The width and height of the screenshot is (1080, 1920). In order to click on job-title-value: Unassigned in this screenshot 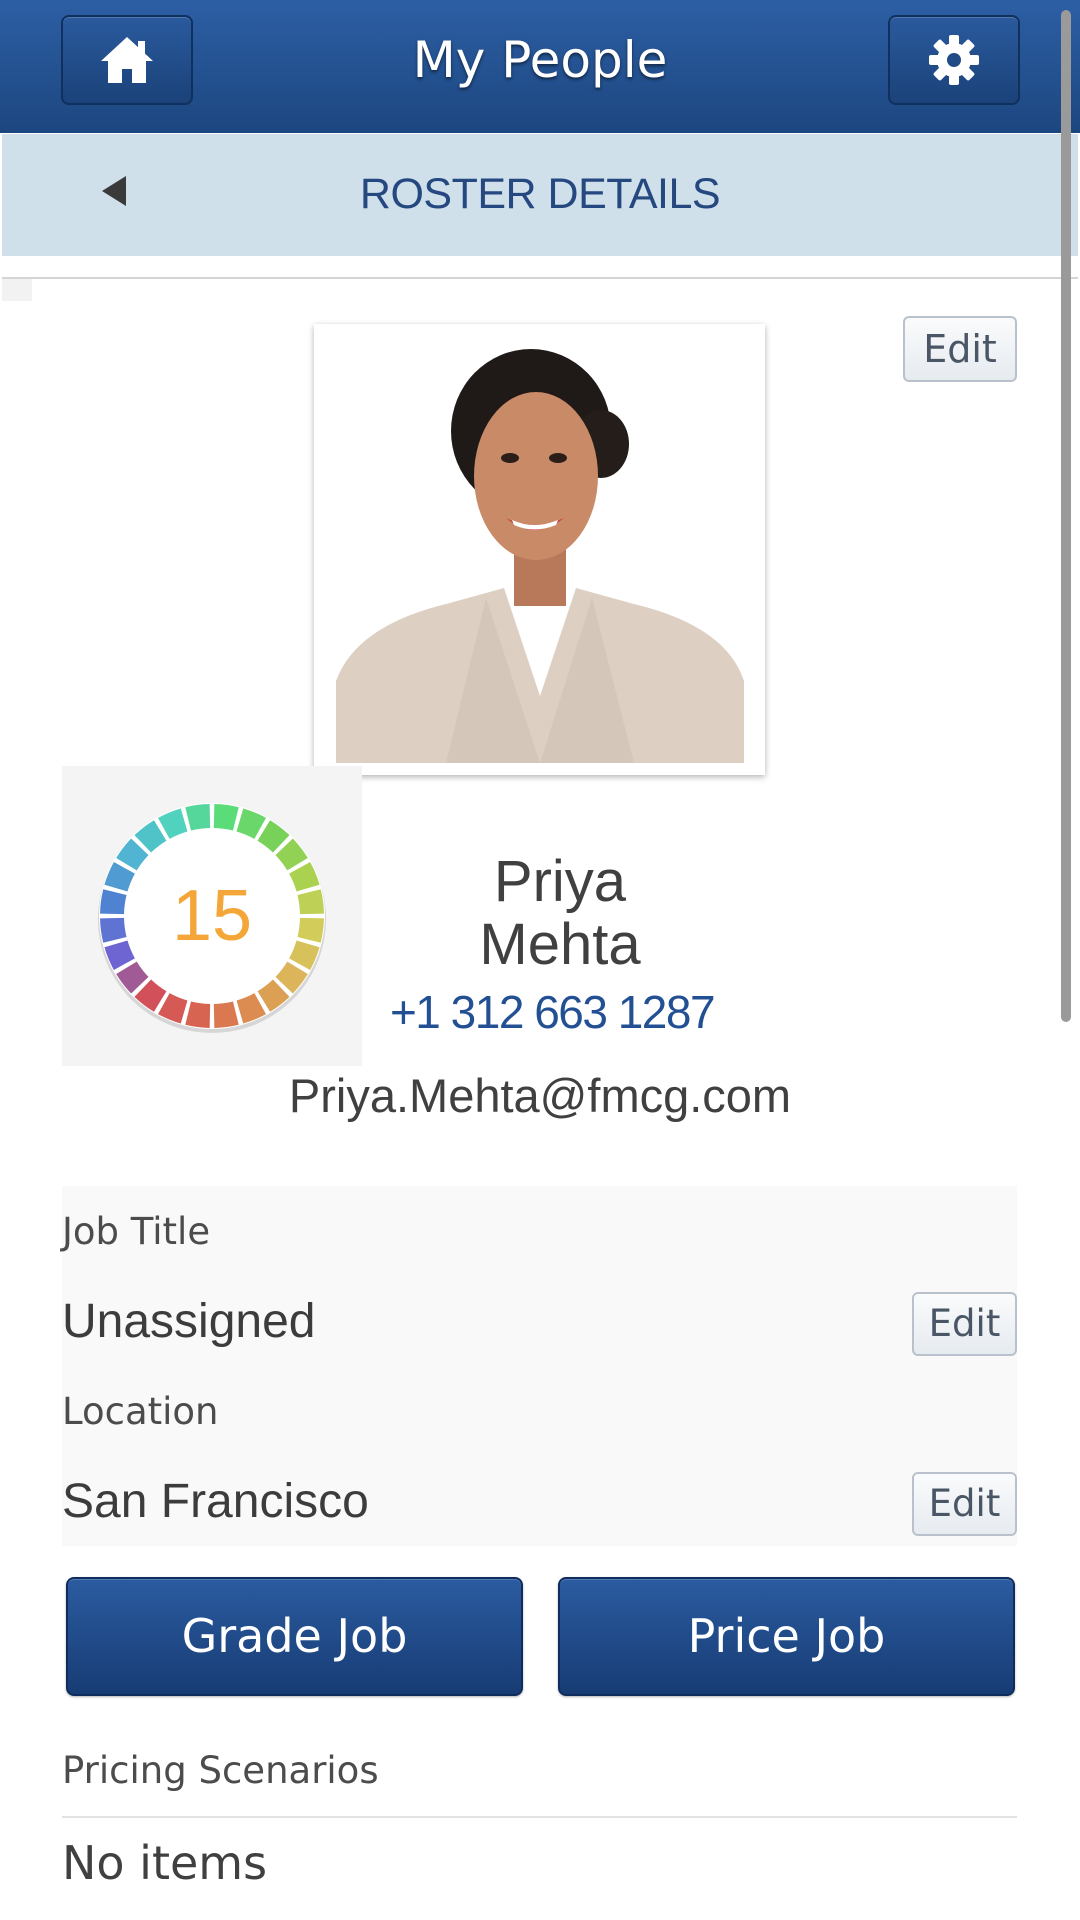, I will do `click(189, 1321)`.